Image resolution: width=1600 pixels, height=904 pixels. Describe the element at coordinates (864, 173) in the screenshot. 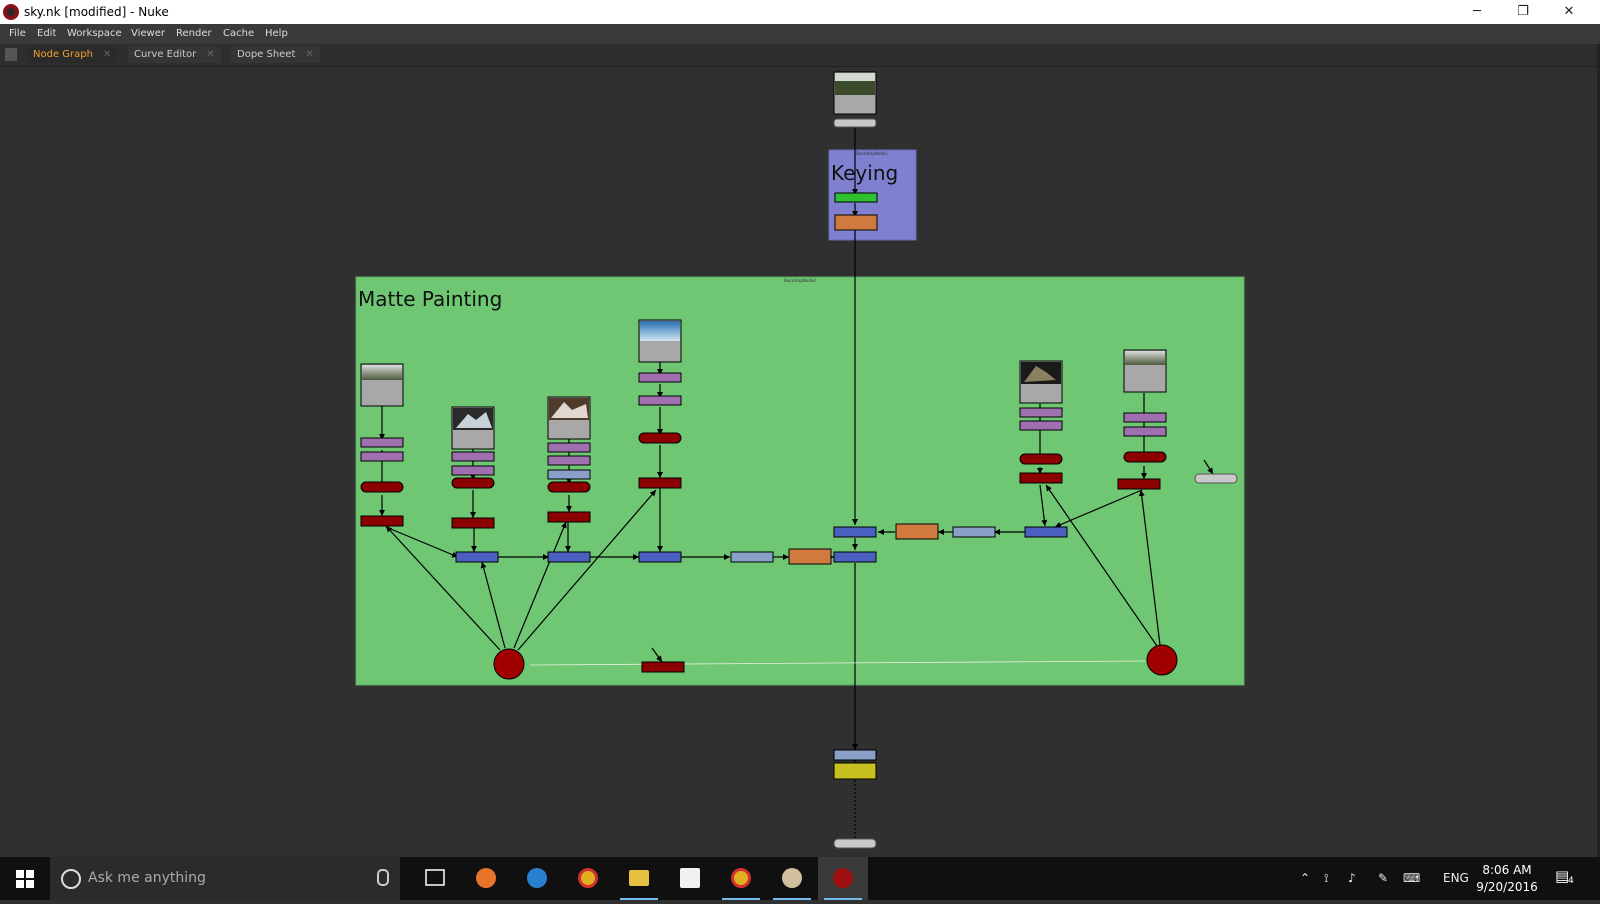

I see `backdrop-label-keying: Keying` at that location.